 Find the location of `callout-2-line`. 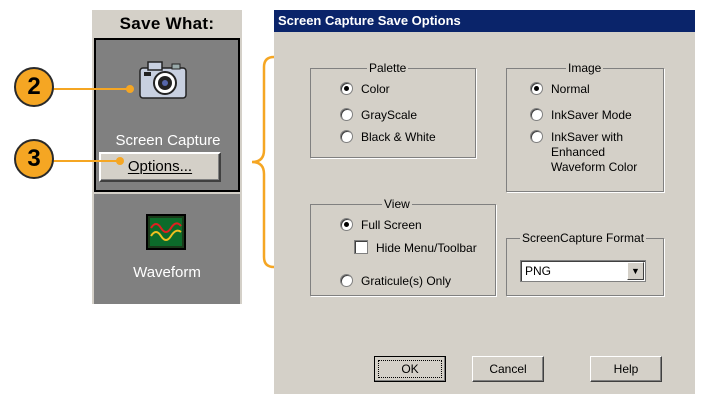

callout-2-line is located at coordinates (90, 89).